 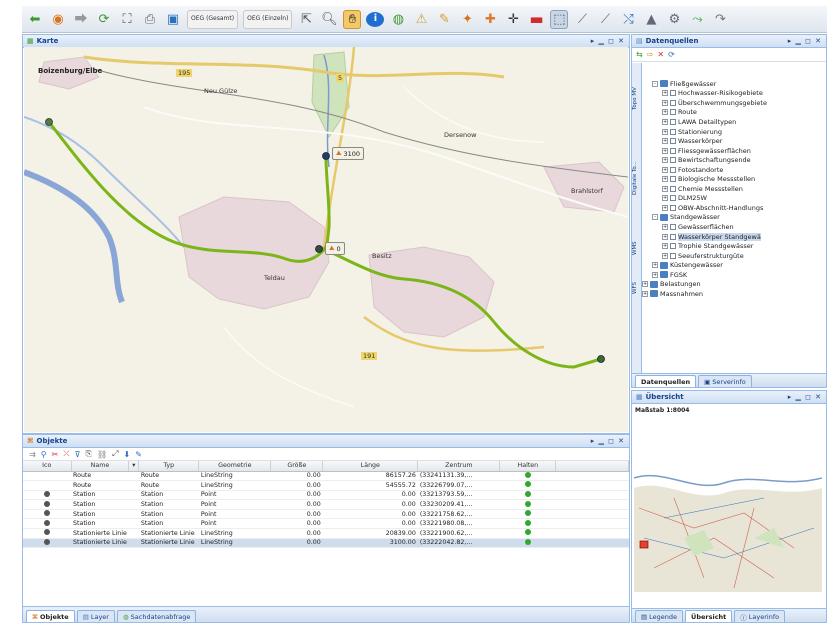 I want to click on oeg-single-button: OEG (Einzeln), so click(x=268, y=19).